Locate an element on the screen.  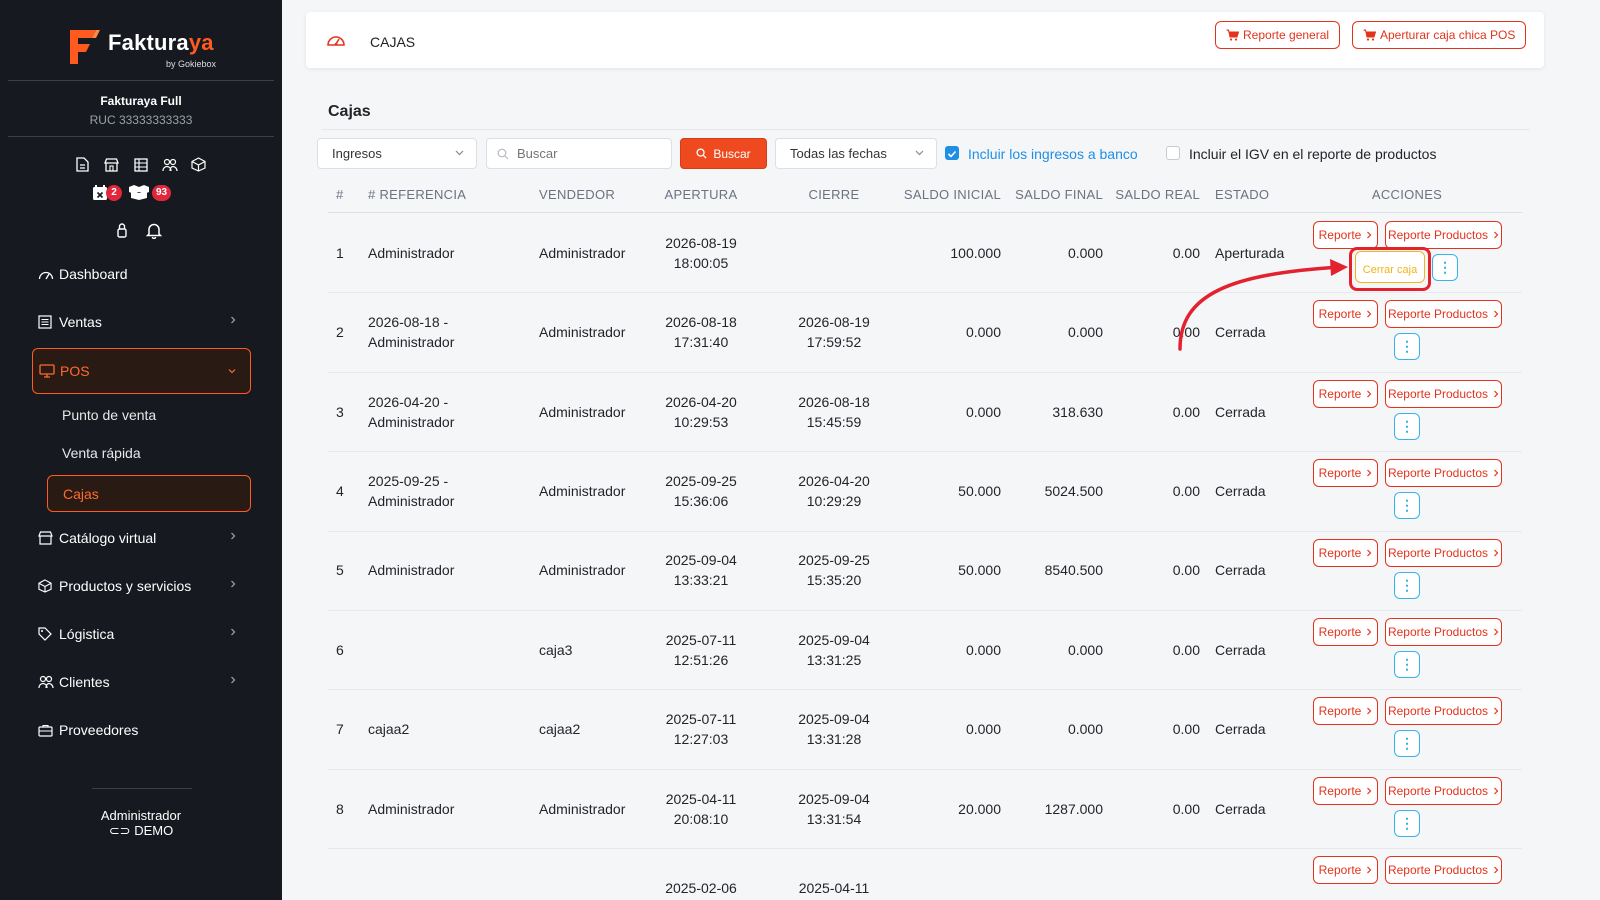
users-icon is located at coordinates (169, 164).